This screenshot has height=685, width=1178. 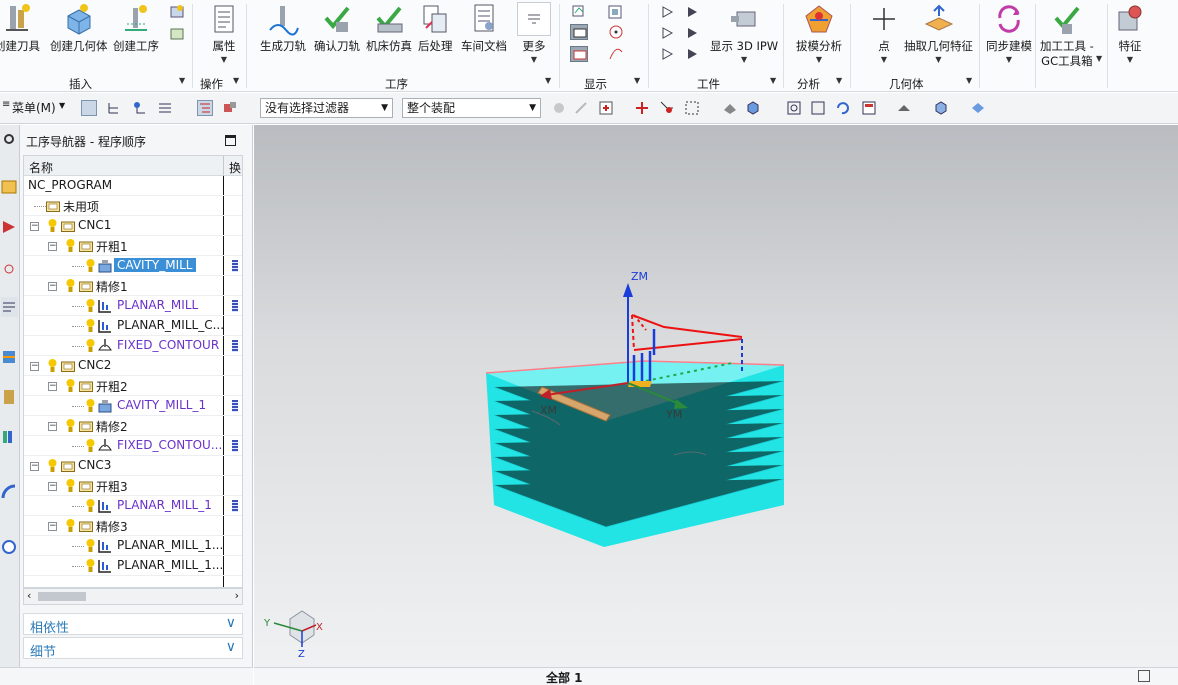 What do you see at coordinates (136, 28) in the screenshot?
I see `create-operation-button: 创建工序` at bounding box center [136, 28].